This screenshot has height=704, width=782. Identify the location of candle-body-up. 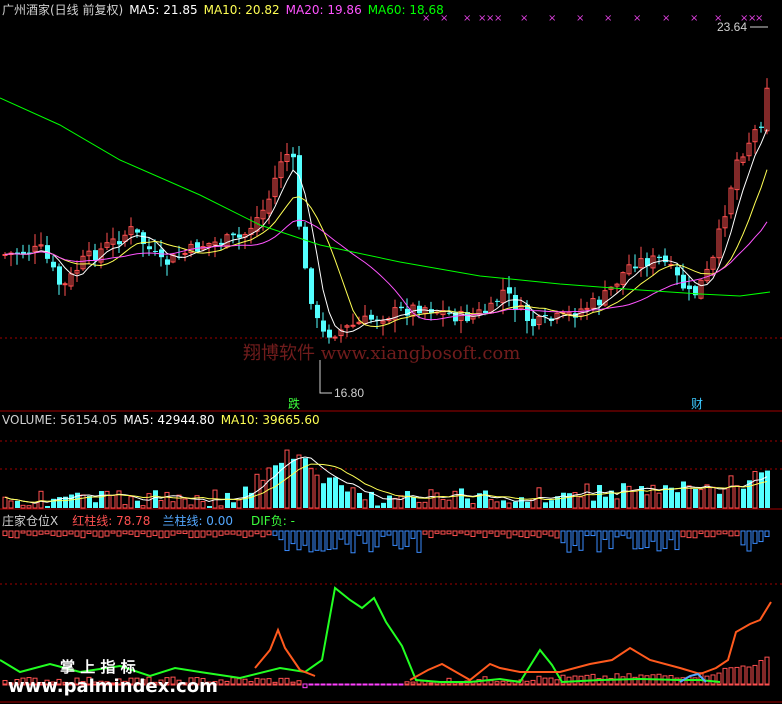
(335, 337).